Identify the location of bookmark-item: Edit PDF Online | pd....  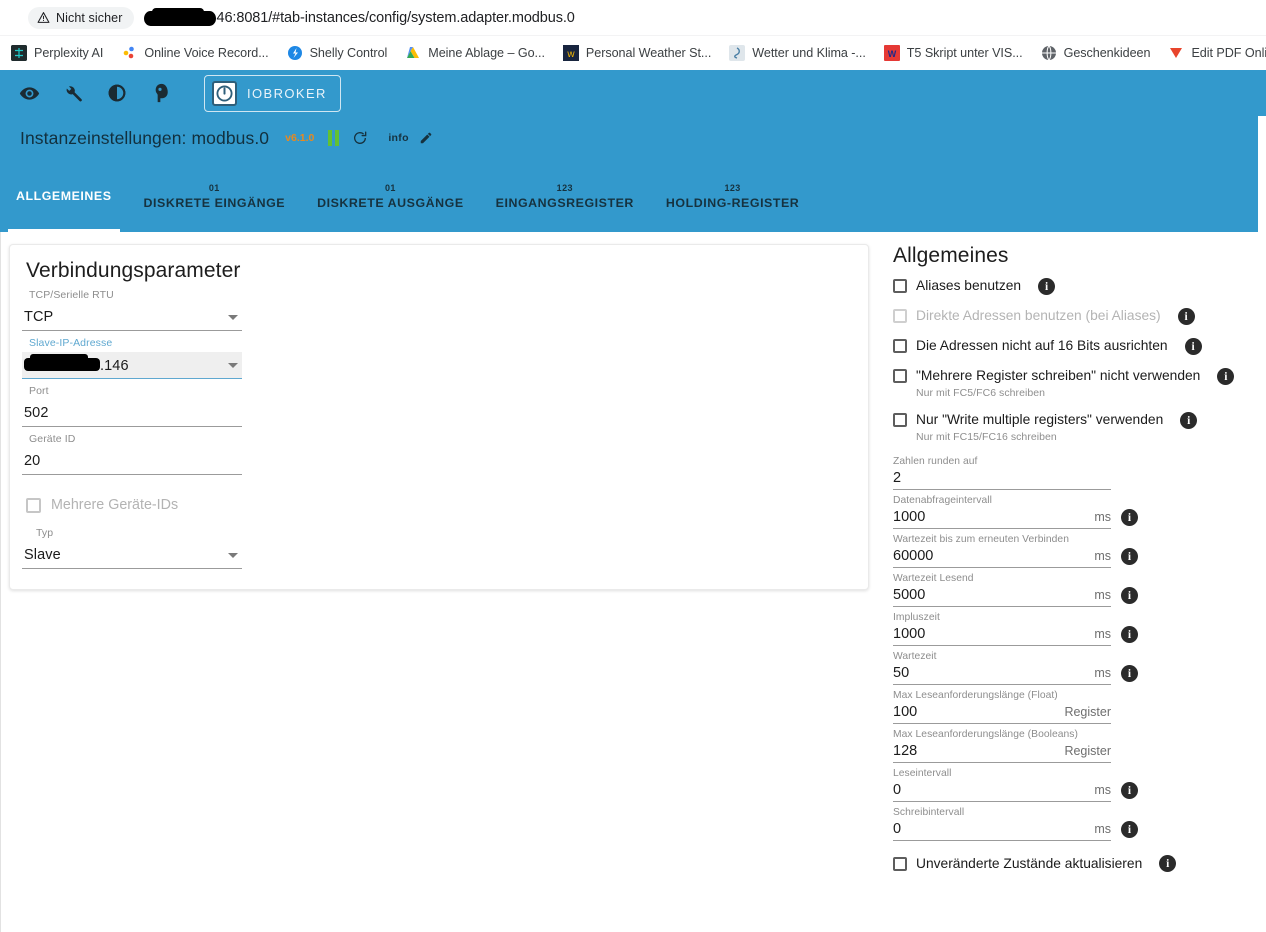
(1212, 53).